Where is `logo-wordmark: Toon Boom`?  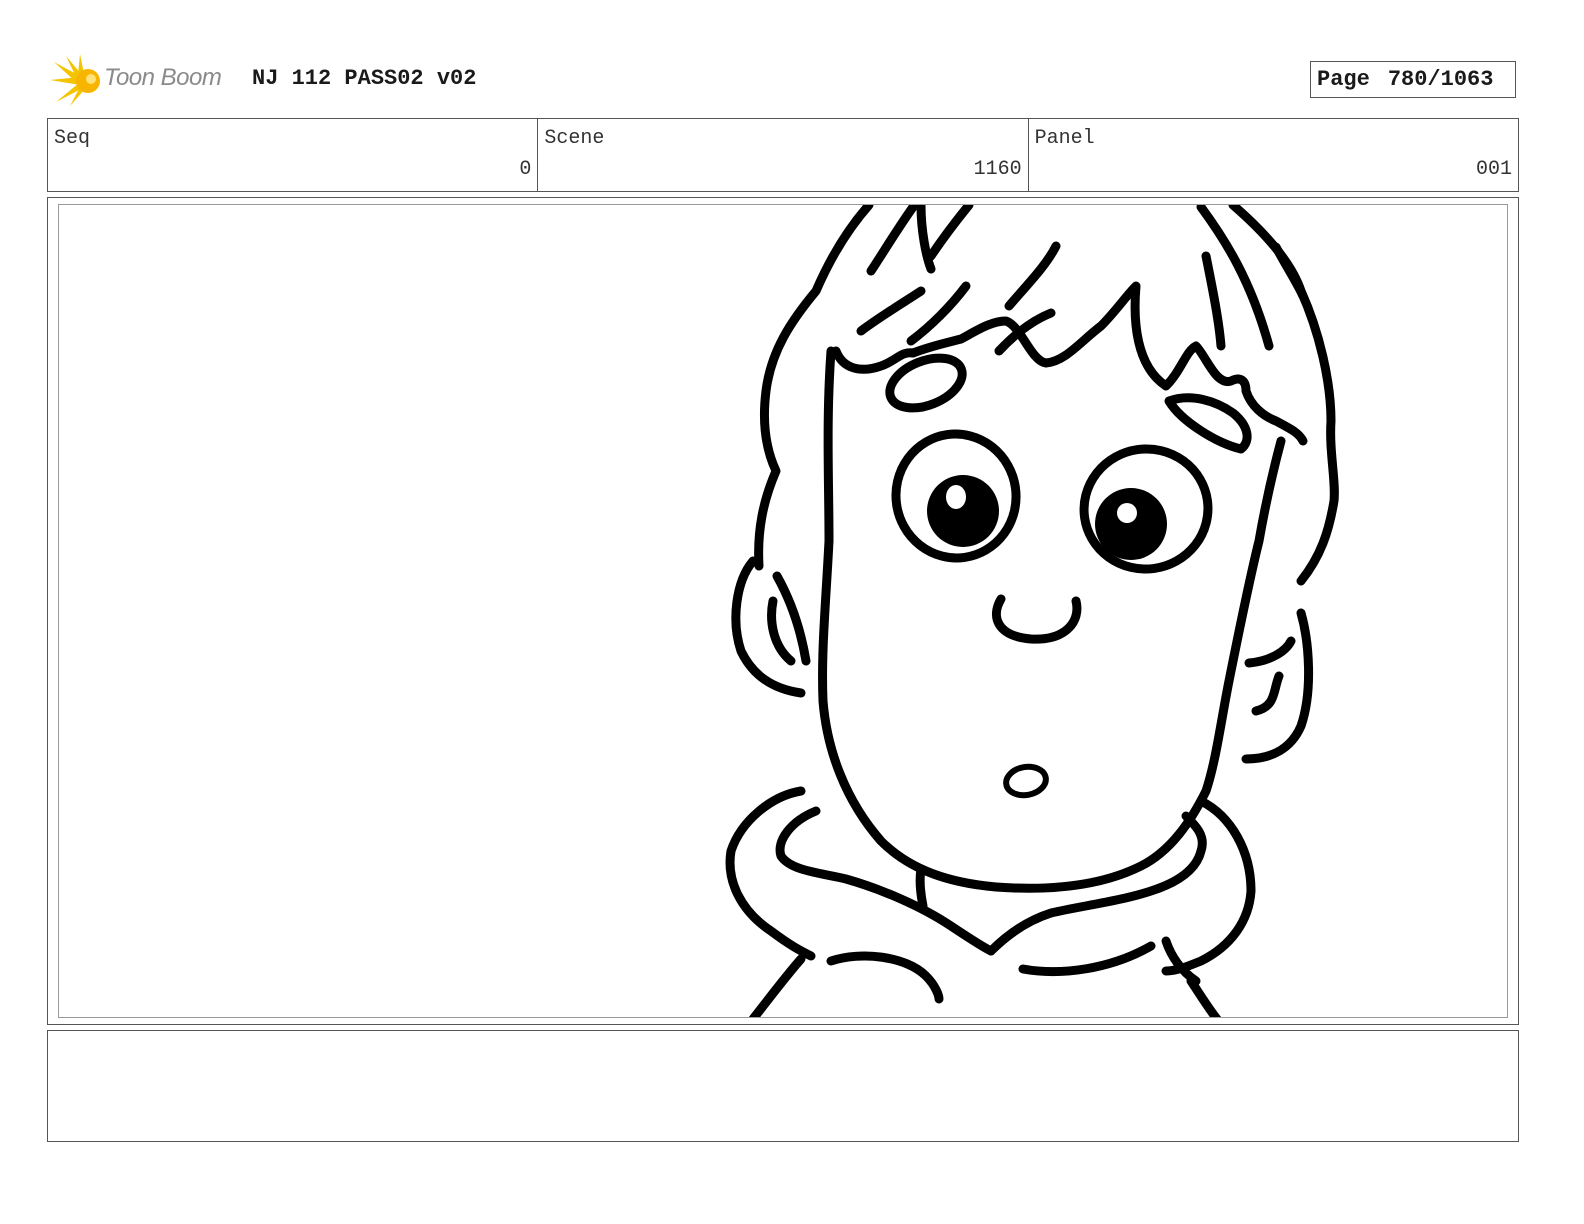 logo-wordmark: Toon Boom is located at coordinates (163, 77).